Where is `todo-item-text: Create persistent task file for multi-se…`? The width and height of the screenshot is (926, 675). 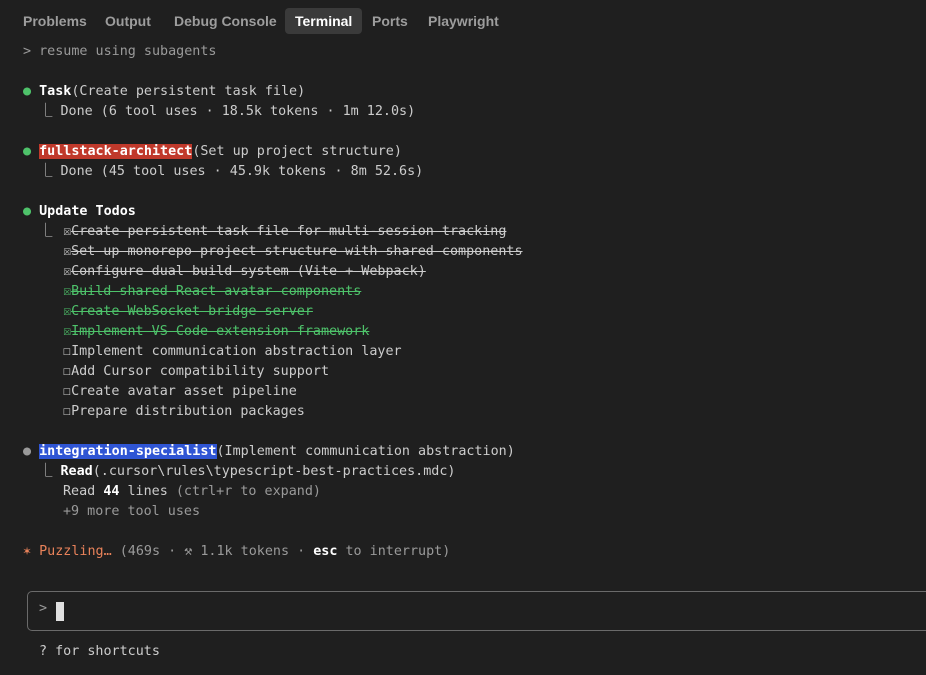 todo-item-text: Create persistent task file for multi-se… is located at coordinates (289, 231).